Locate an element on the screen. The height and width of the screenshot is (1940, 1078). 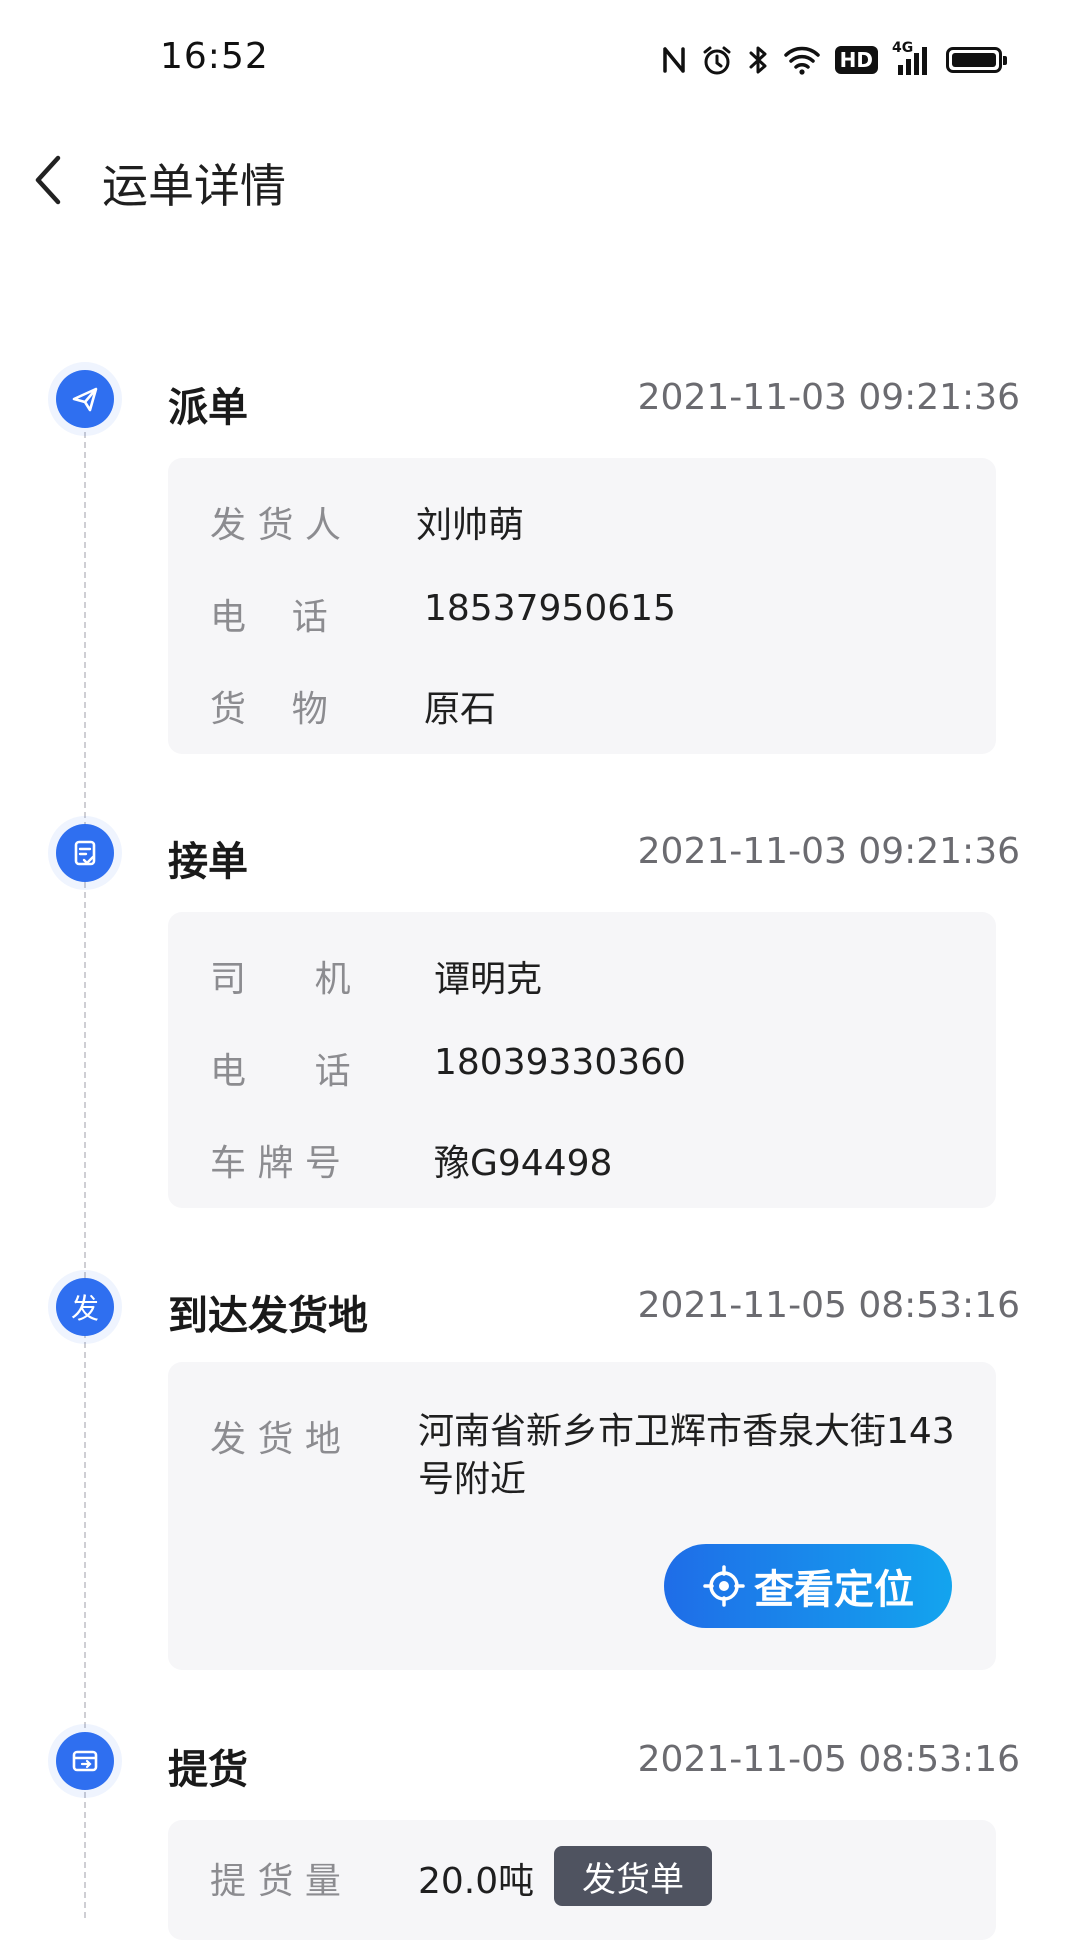
phone-value: 18039330360 is located at coordinates (560, 1062).